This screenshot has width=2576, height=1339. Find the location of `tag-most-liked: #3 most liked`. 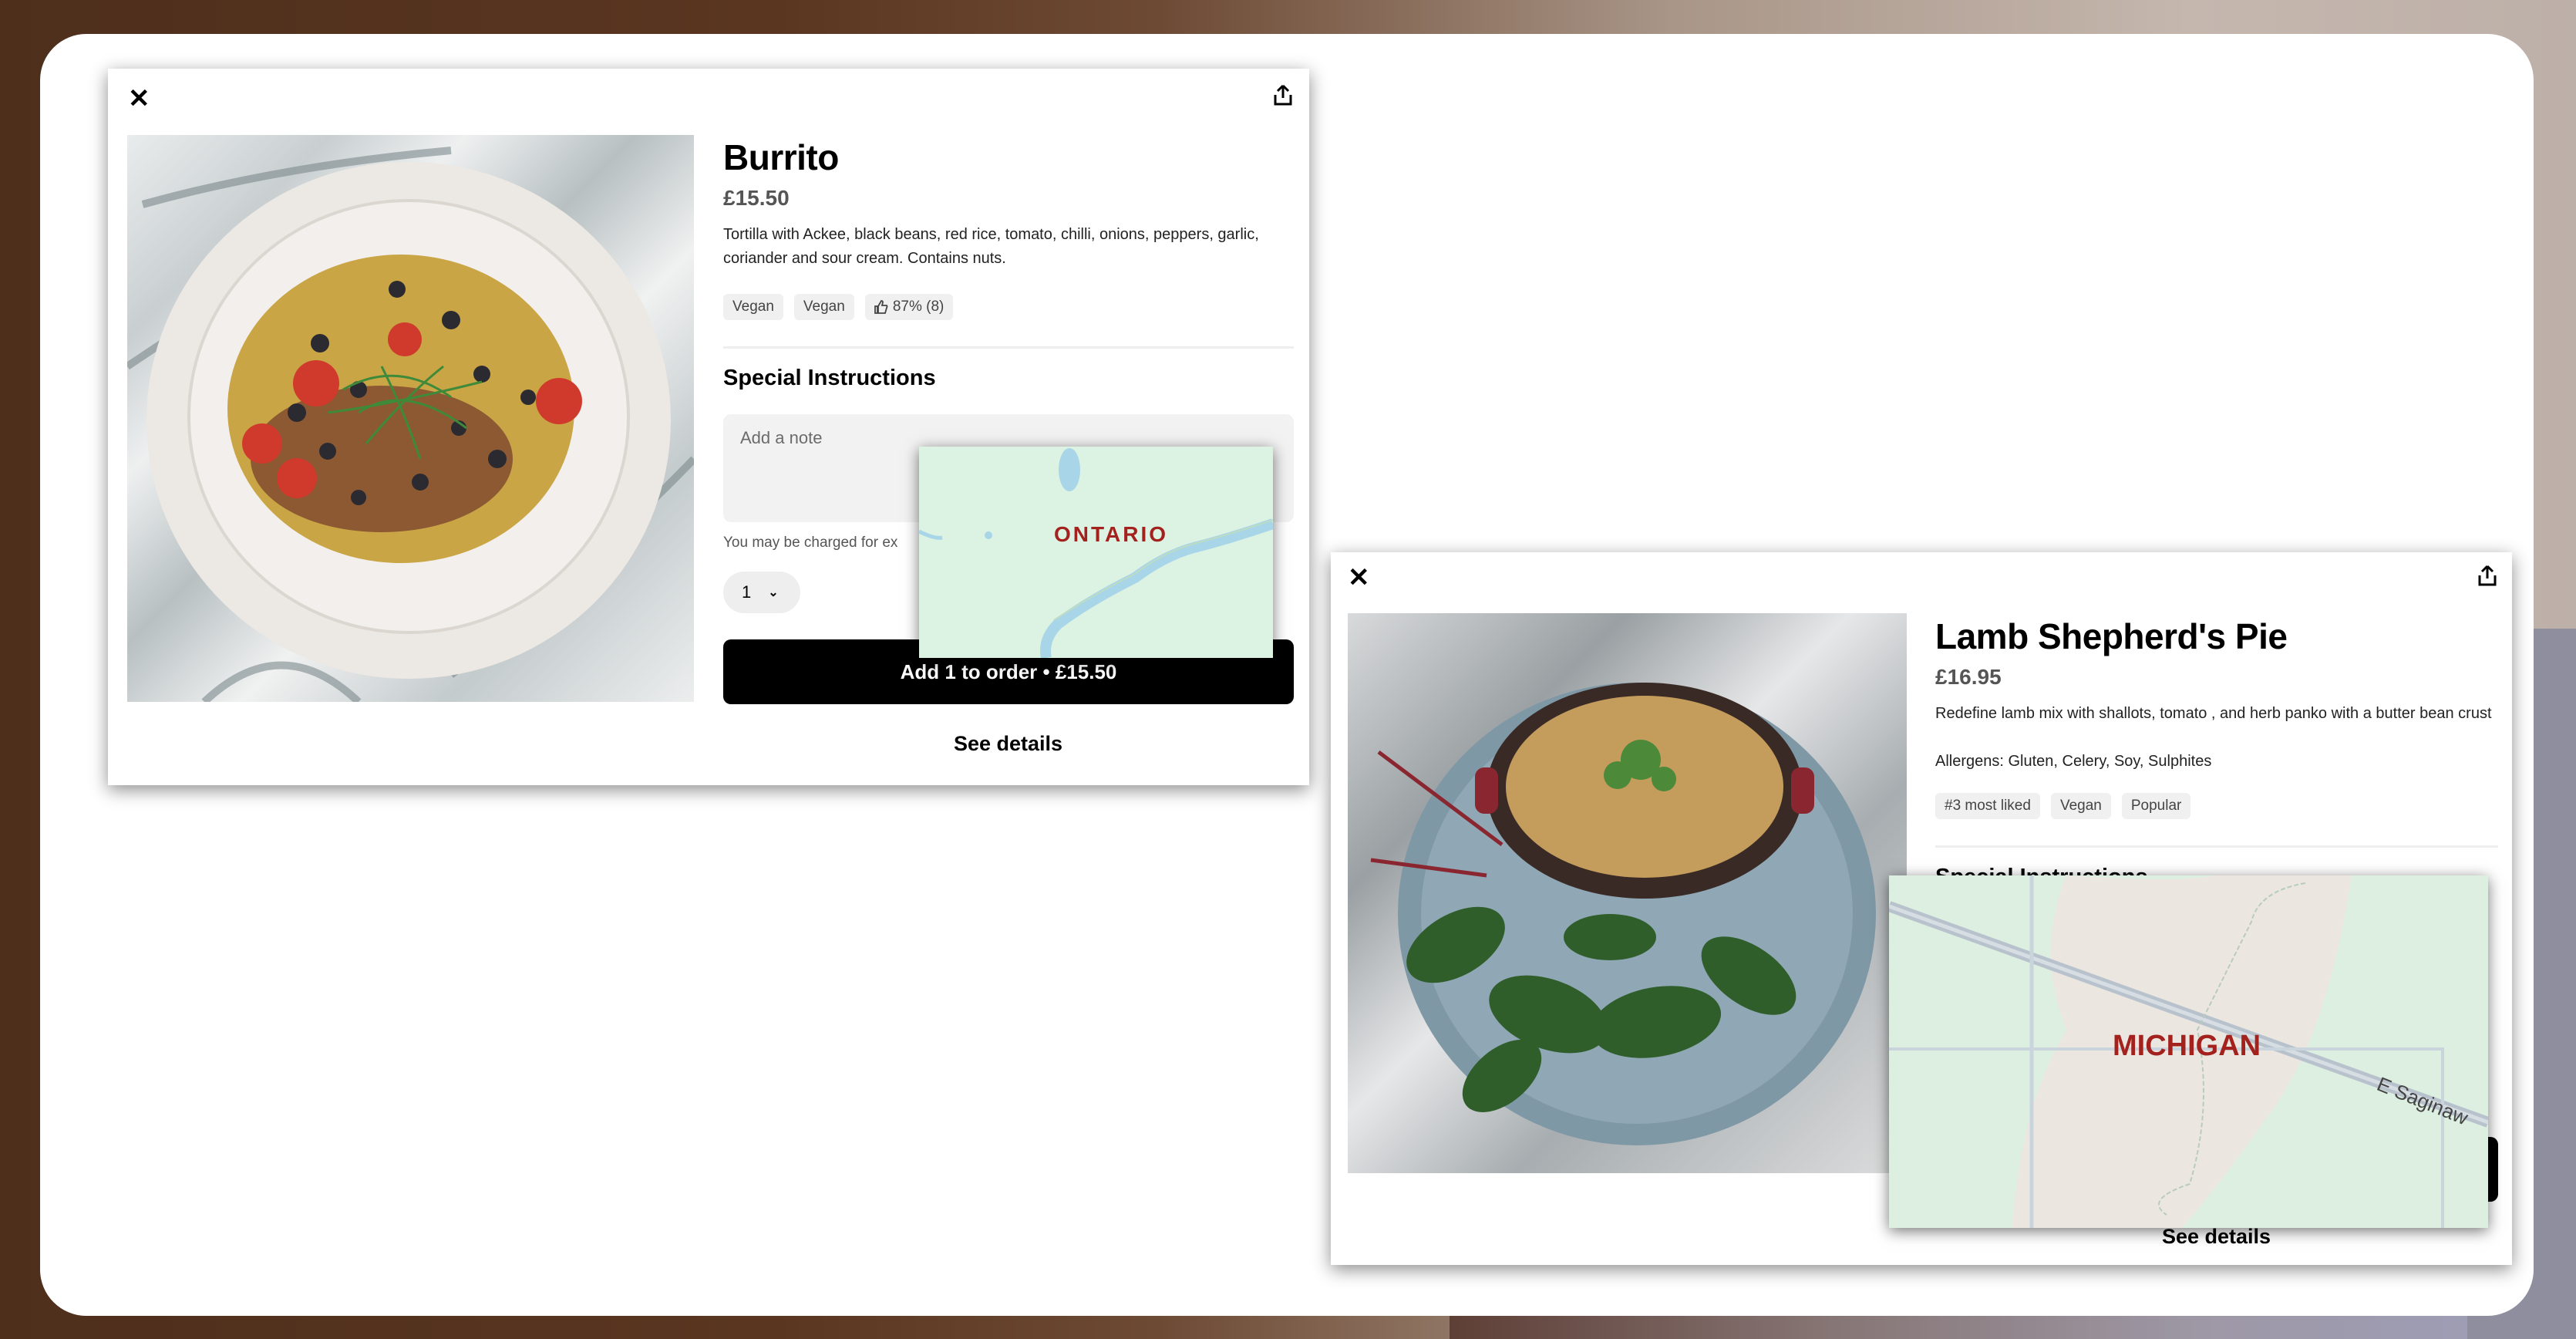

tag-most-liked: #3 most liked is located at coordinates (1987, 806).